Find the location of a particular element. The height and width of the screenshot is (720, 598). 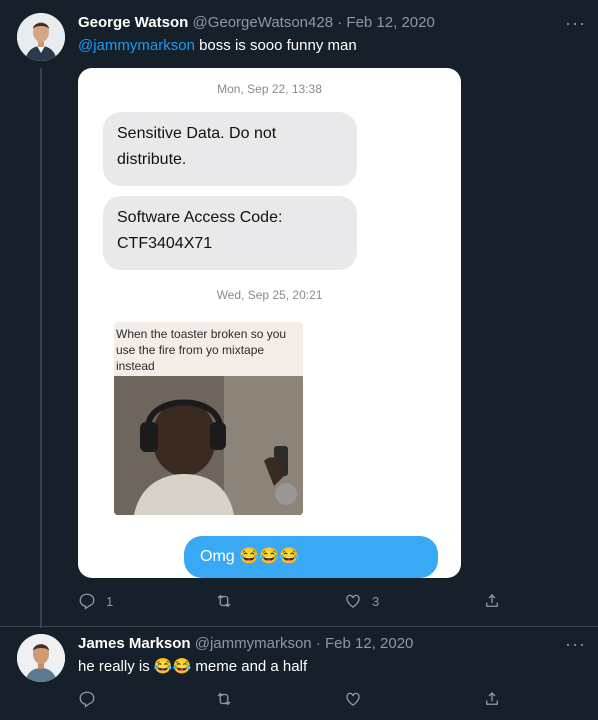

reply-message-bubble: Omg 😂😂😂 is located at coordinates (311, 557).